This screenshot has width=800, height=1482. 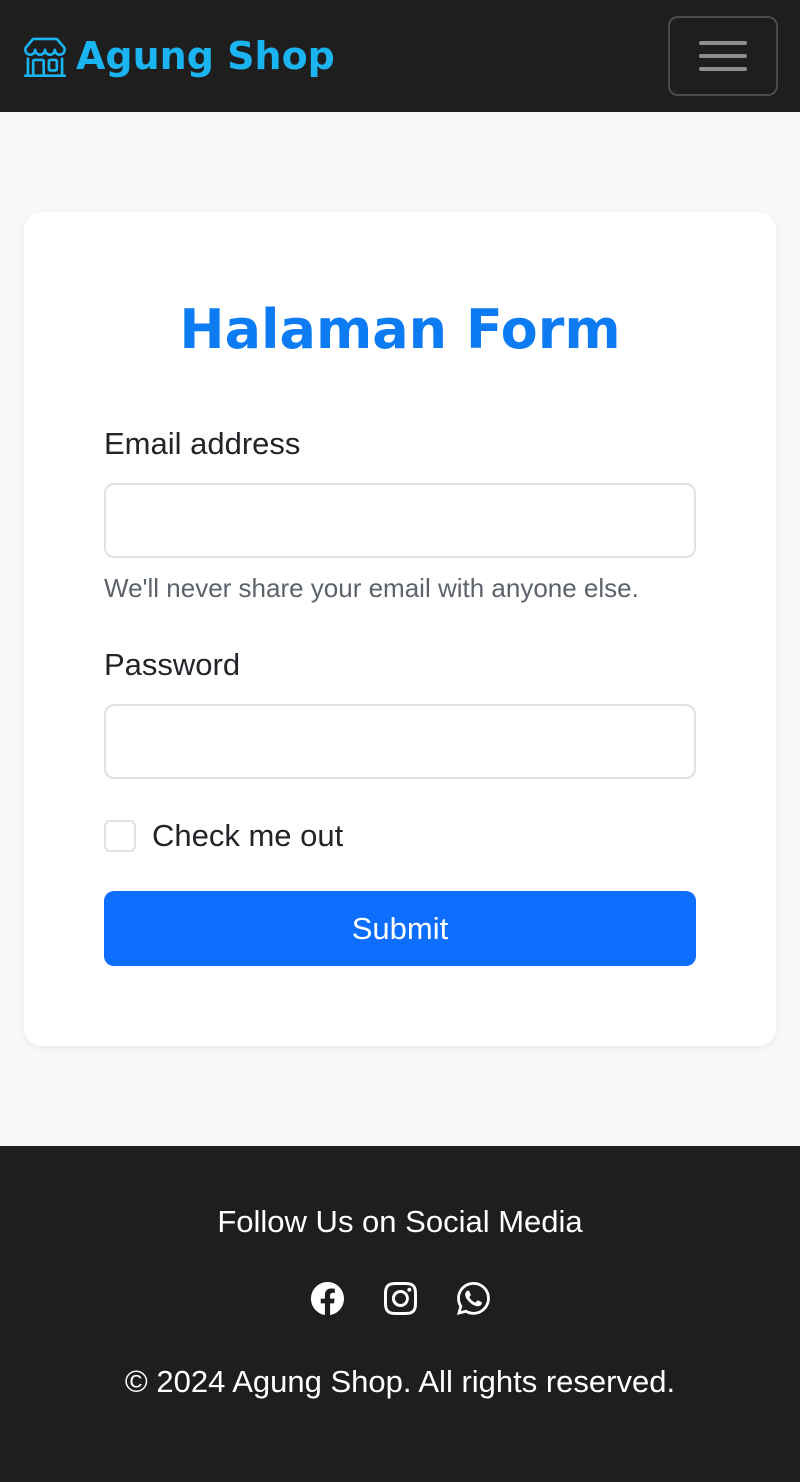 What do you see at coordinates (400, 56) in the screenshot?
I see `navbar: Agung Shop` at bounding box center [400, 56].